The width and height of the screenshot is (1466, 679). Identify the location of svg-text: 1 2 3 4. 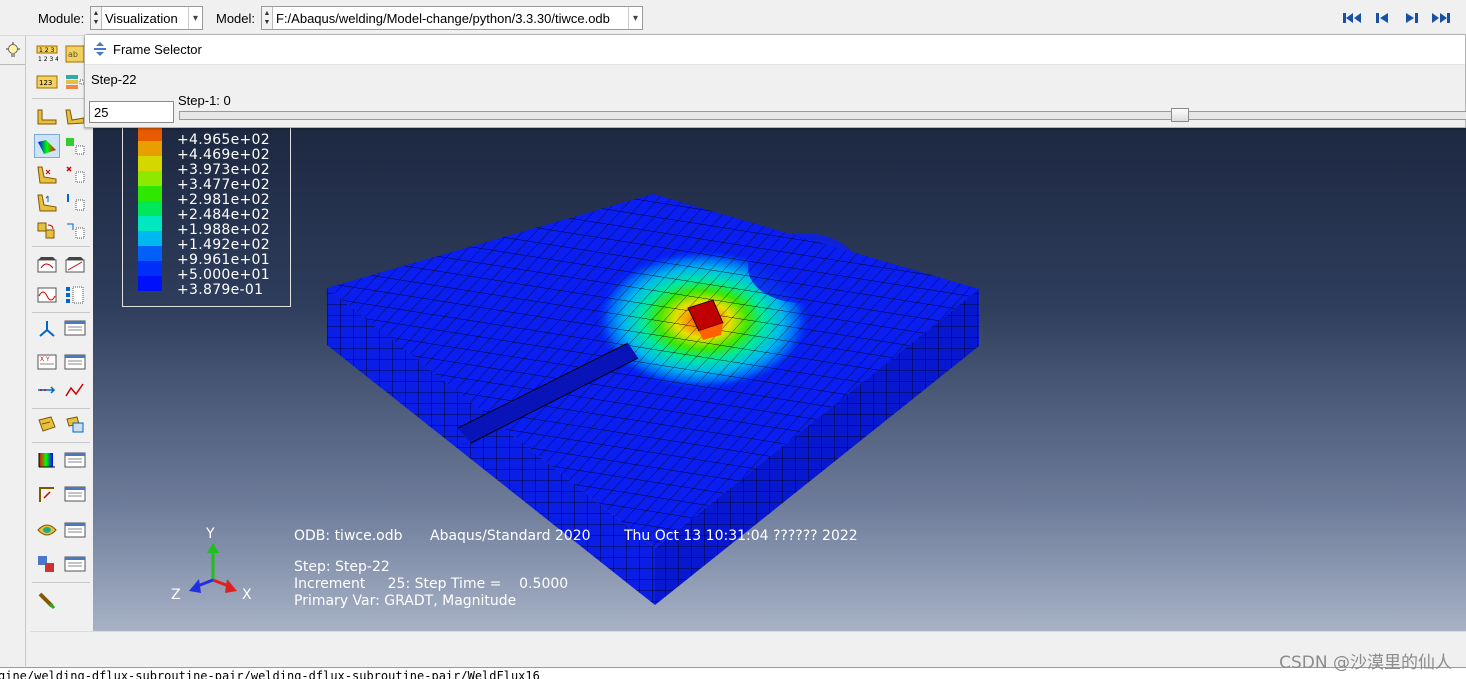
(48, 59).